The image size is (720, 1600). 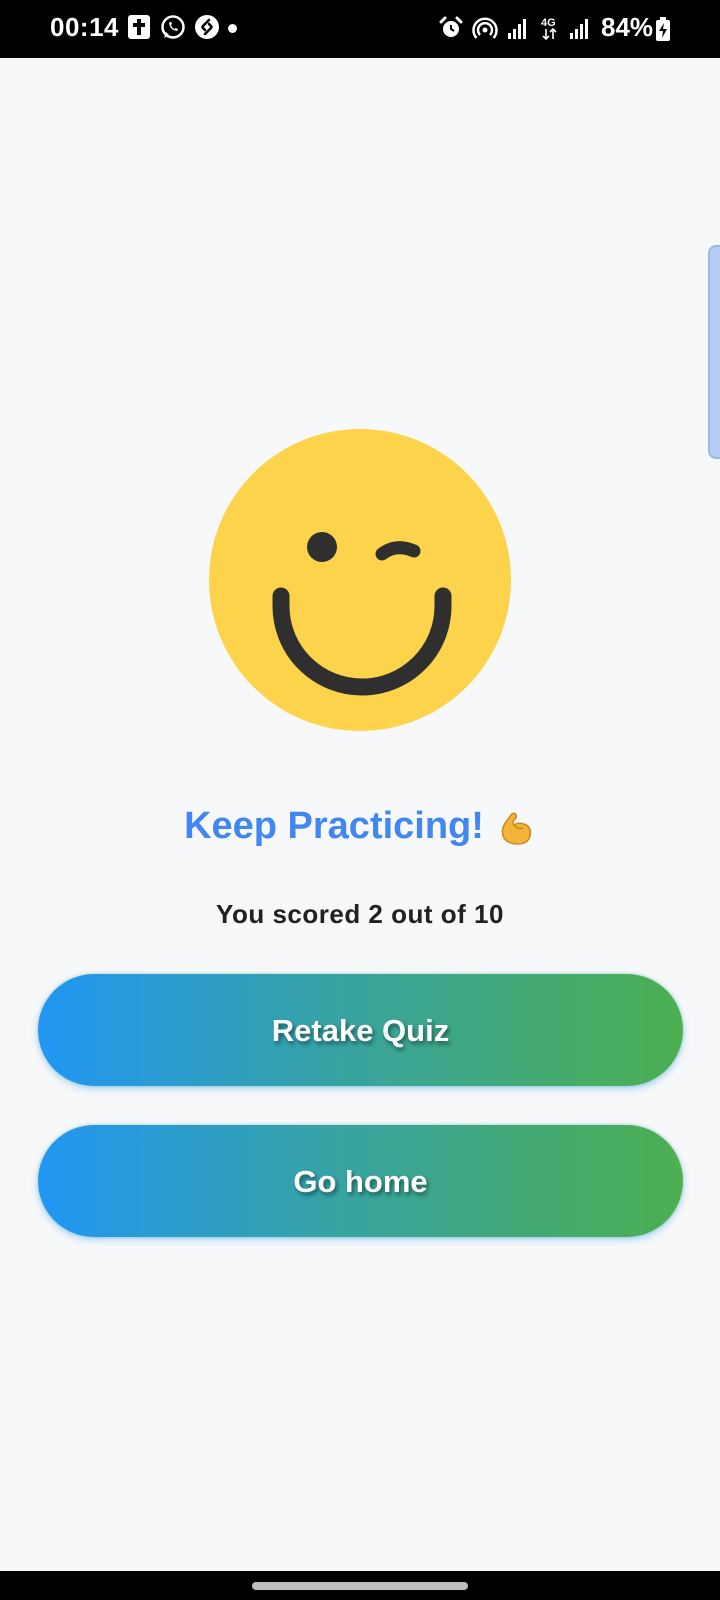 I want to click on alarm-icon, so click(x=451, y=28).